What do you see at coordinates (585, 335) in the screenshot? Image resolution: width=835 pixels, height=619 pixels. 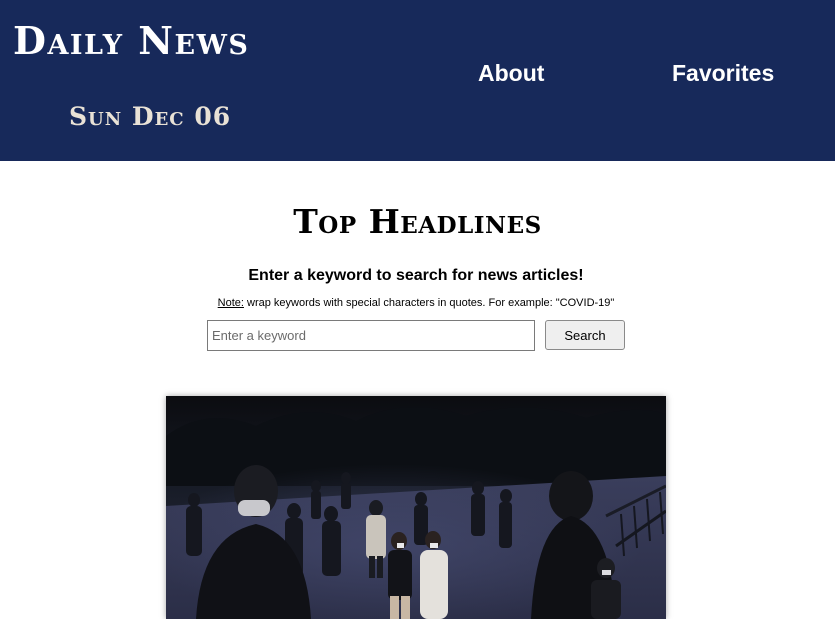 I see `search-button: Search` at bounding box center [585, 335].